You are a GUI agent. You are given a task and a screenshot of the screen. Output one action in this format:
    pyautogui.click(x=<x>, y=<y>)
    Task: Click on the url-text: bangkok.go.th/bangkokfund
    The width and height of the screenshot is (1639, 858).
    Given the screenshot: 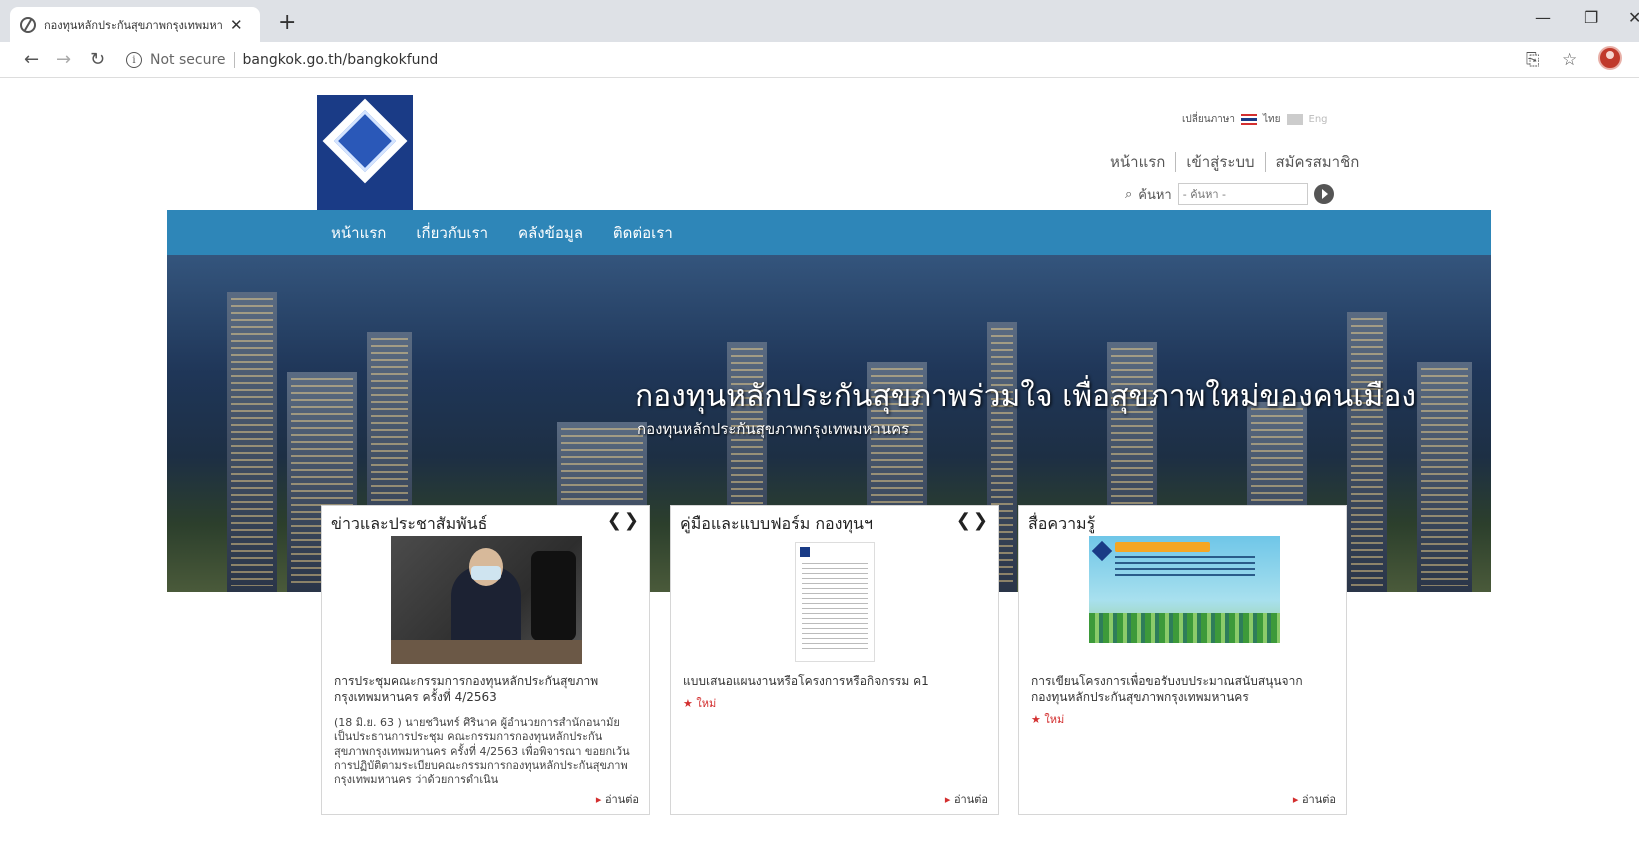 What is the action you would take?
    pyautogui.click(x=341, y=60)
    